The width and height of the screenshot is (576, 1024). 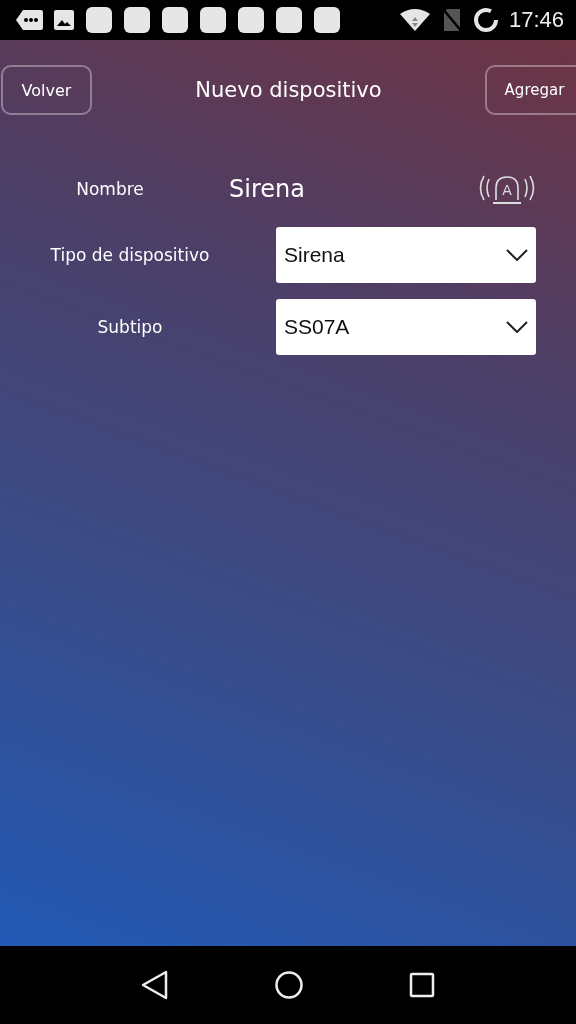 What do you see at coordinates (29, 20) in the screenshot?
I see `more-tag-icon` at bounding box center [29, 20].